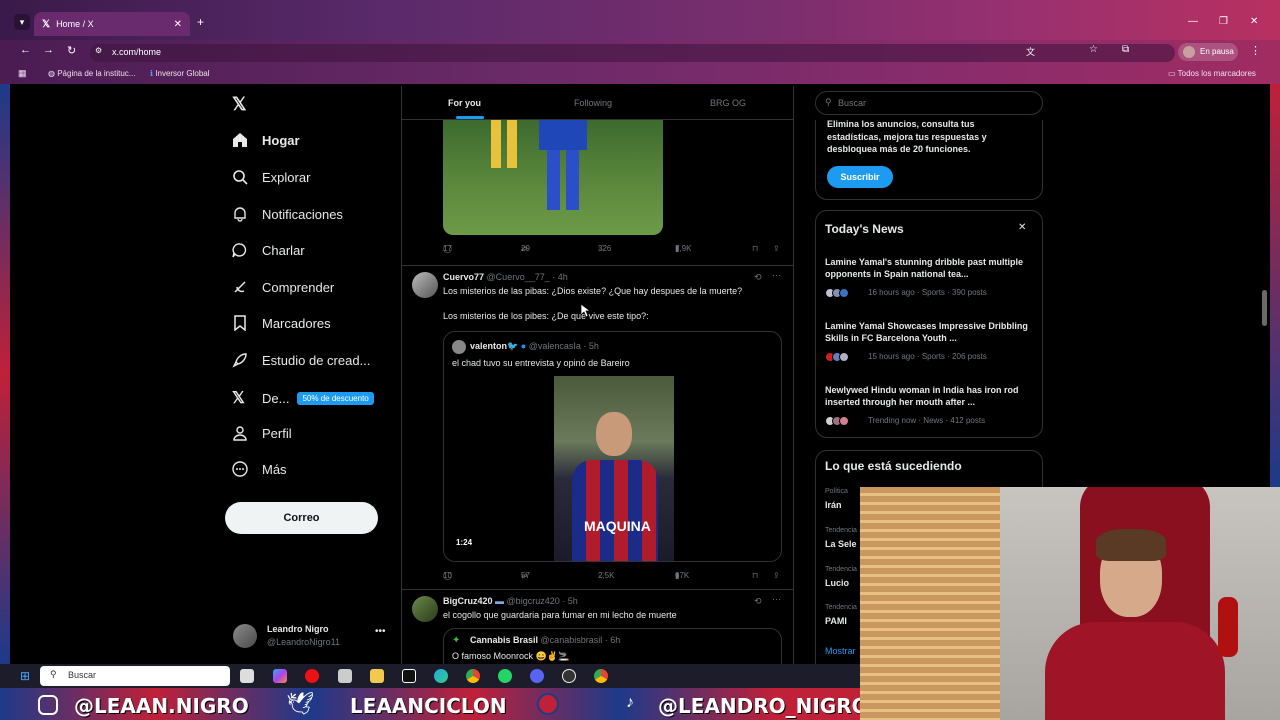 This screenshot has width=1280, height=720. Describe the element at coordinates (71, 50) in the screenshot. I see `reload-icon: ↻` at that location.